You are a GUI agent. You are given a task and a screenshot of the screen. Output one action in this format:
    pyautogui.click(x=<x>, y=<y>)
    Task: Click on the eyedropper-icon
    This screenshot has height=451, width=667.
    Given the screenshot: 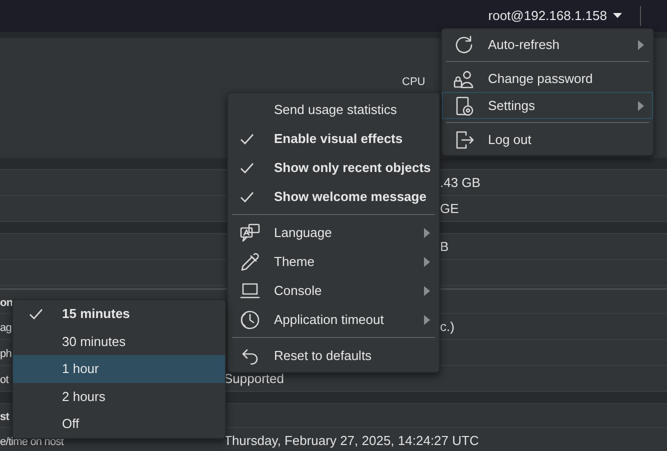 What is the action you would take?
    pyautogui.click(x=250, y=261)
    